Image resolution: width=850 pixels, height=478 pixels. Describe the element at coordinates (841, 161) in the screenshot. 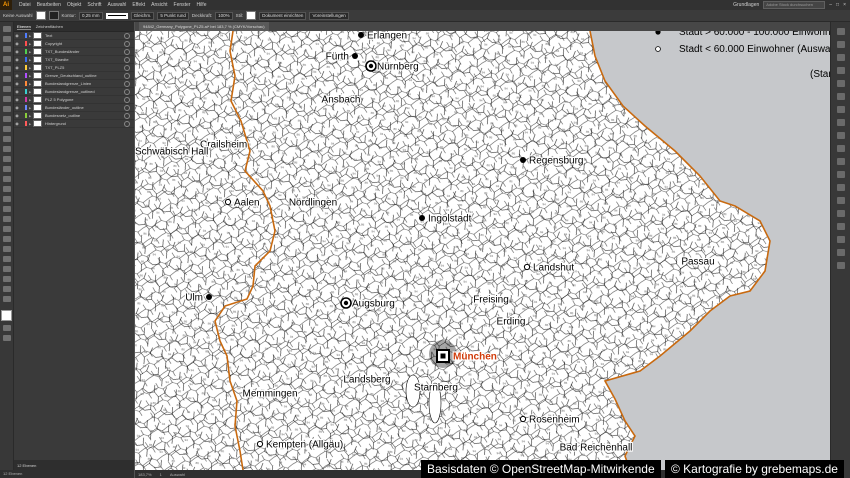

I see `graphic-styles-icon` at that location.